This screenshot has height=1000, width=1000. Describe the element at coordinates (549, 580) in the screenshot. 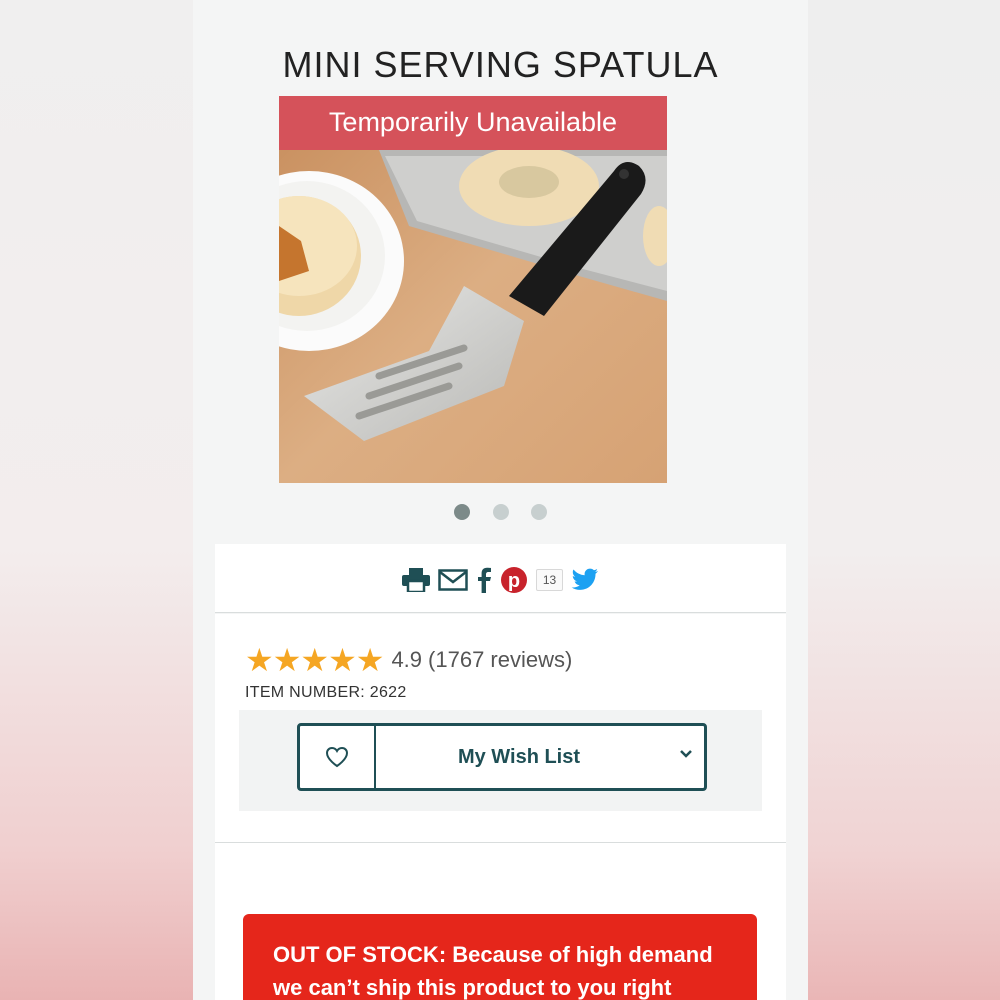

I see `pinterest-count: 13` at that location.